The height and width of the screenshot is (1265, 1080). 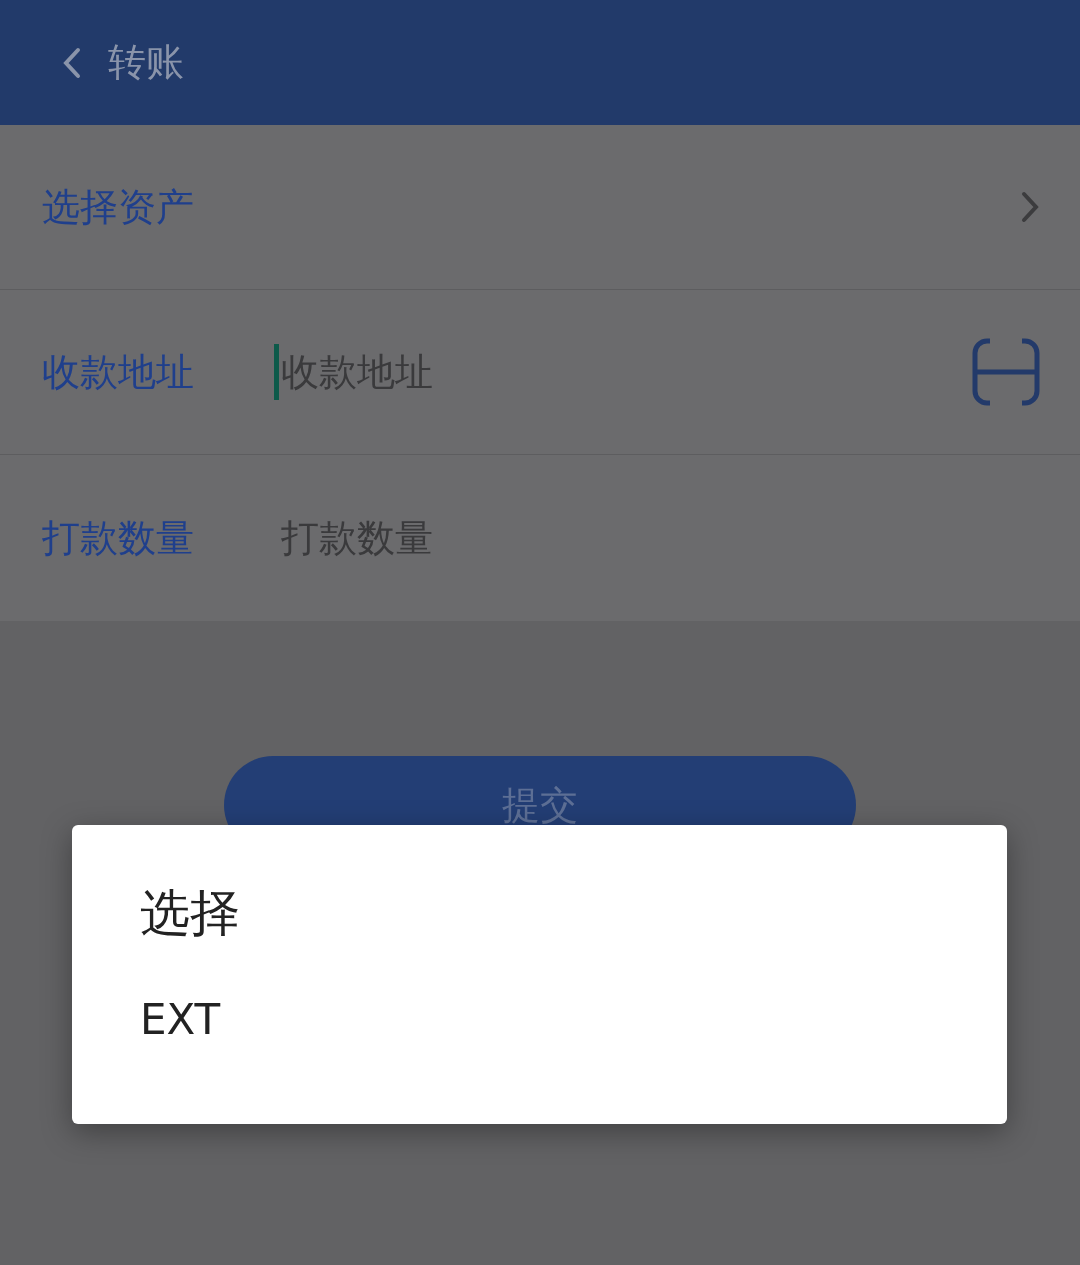 What do you see at coordinates (1030, 207) in the screenshot?
I see `chevron-icon` at bounding box center [1030, 207].